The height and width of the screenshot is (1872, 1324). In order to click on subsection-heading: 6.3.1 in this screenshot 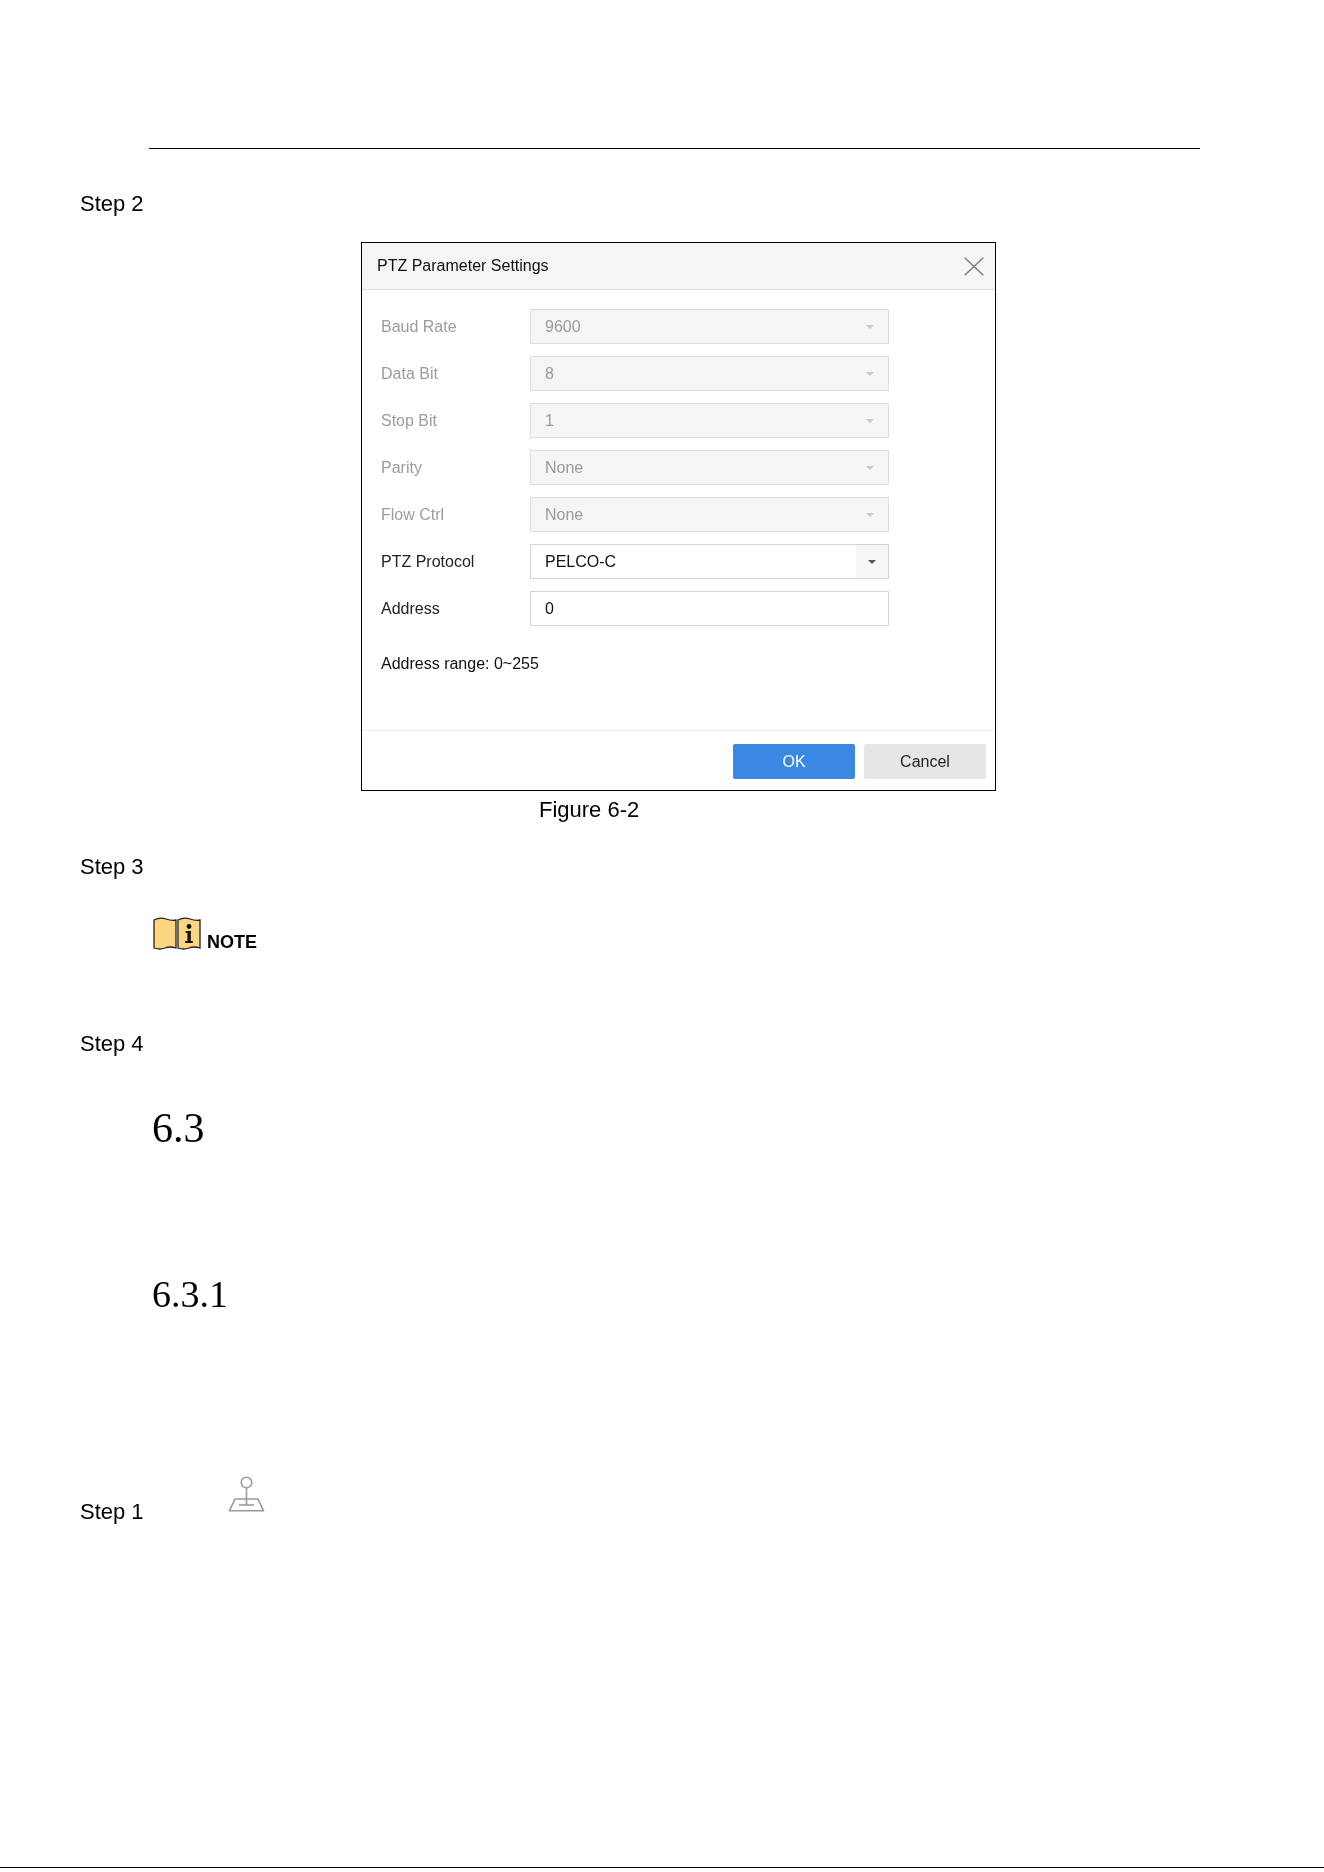, I will do `click(190, 1294)`.